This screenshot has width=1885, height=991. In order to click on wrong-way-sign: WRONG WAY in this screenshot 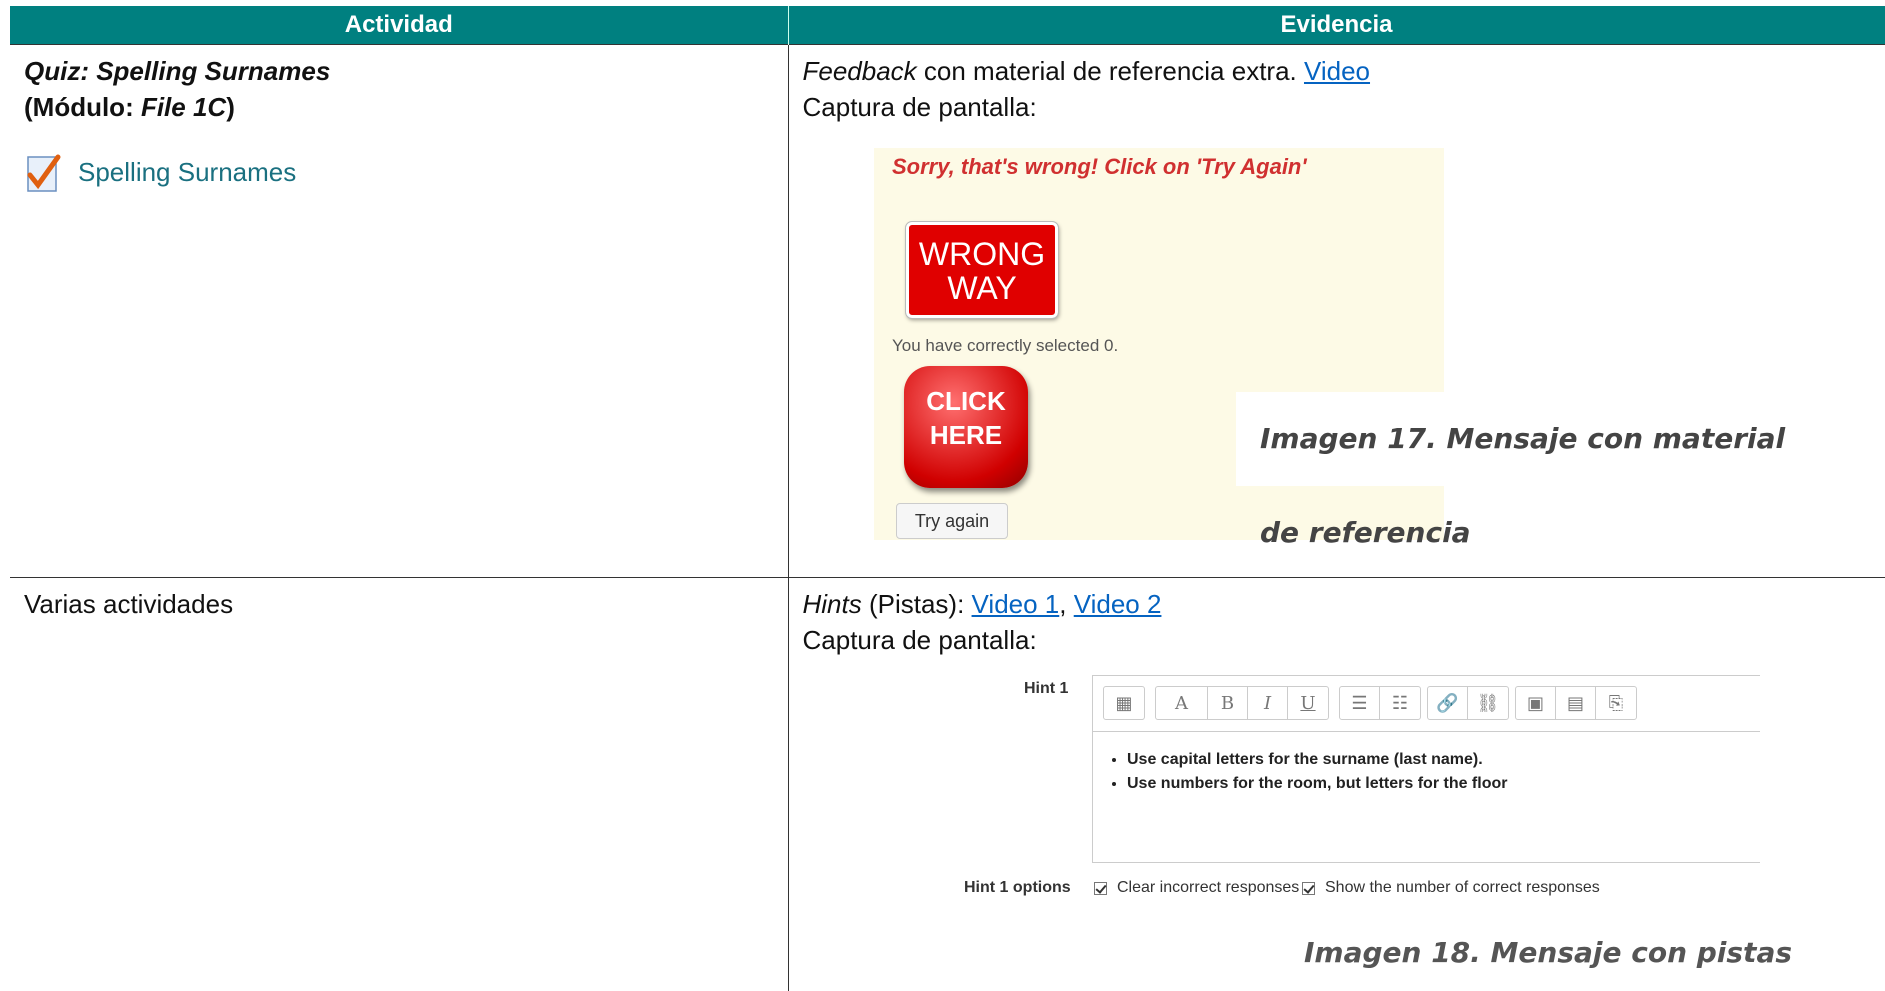, I will do `click(982, 270)`.